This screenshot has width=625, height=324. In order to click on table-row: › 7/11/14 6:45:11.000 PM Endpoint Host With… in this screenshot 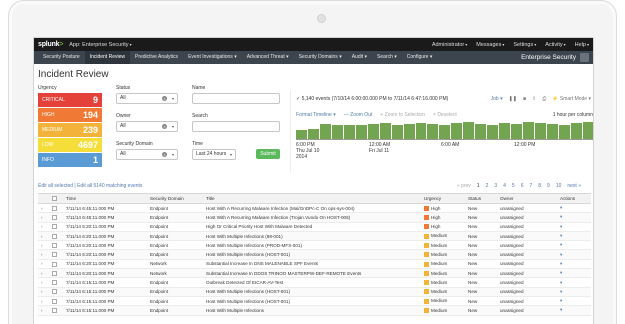, I will do `click(314, 208)`.